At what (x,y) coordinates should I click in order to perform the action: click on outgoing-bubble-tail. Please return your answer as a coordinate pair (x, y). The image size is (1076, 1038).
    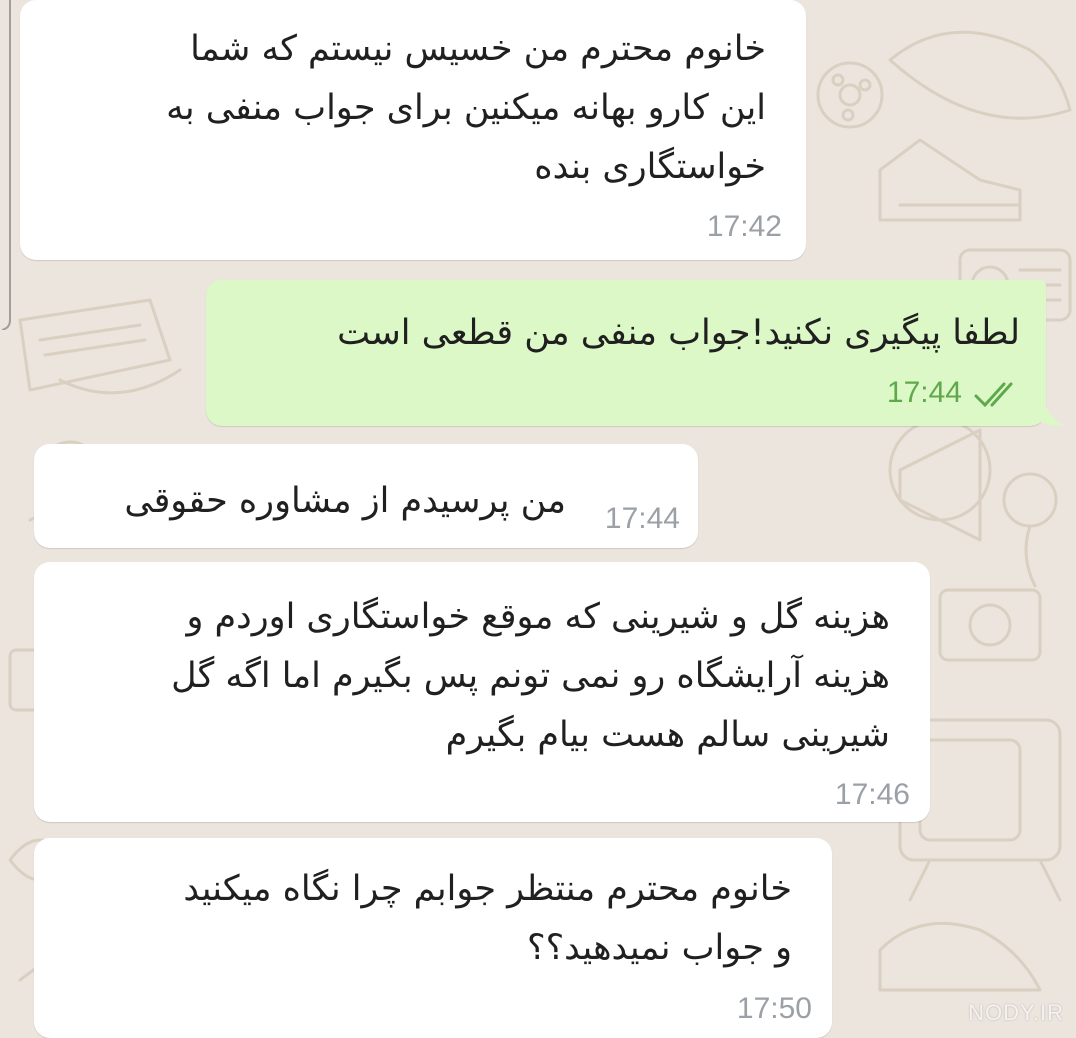
    Looking at the image, I should click on (1047, 407).